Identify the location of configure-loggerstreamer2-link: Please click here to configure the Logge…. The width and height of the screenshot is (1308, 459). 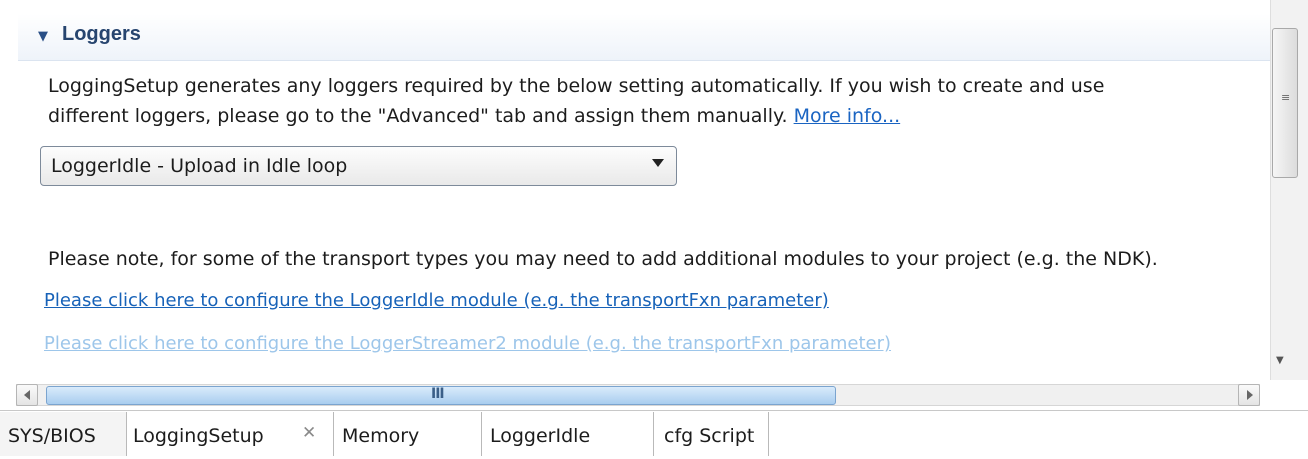
(468, 343).